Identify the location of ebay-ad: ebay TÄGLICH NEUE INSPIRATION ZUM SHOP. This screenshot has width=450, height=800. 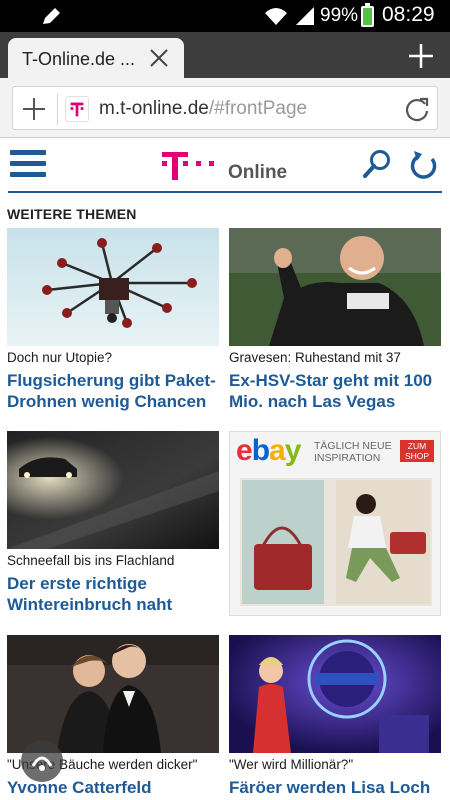
(335, 523).